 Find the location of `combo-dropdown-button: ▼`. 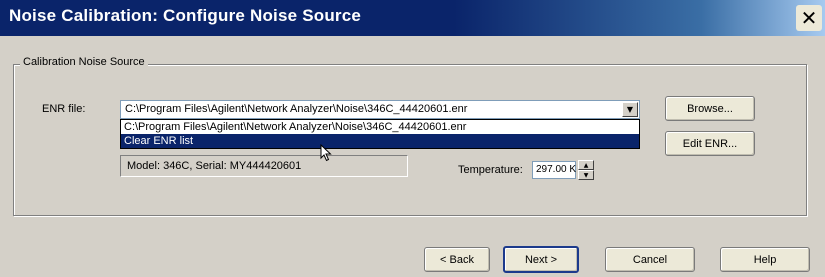

combo-dropdown-button: ▼ is located at coordinates (630, 109).